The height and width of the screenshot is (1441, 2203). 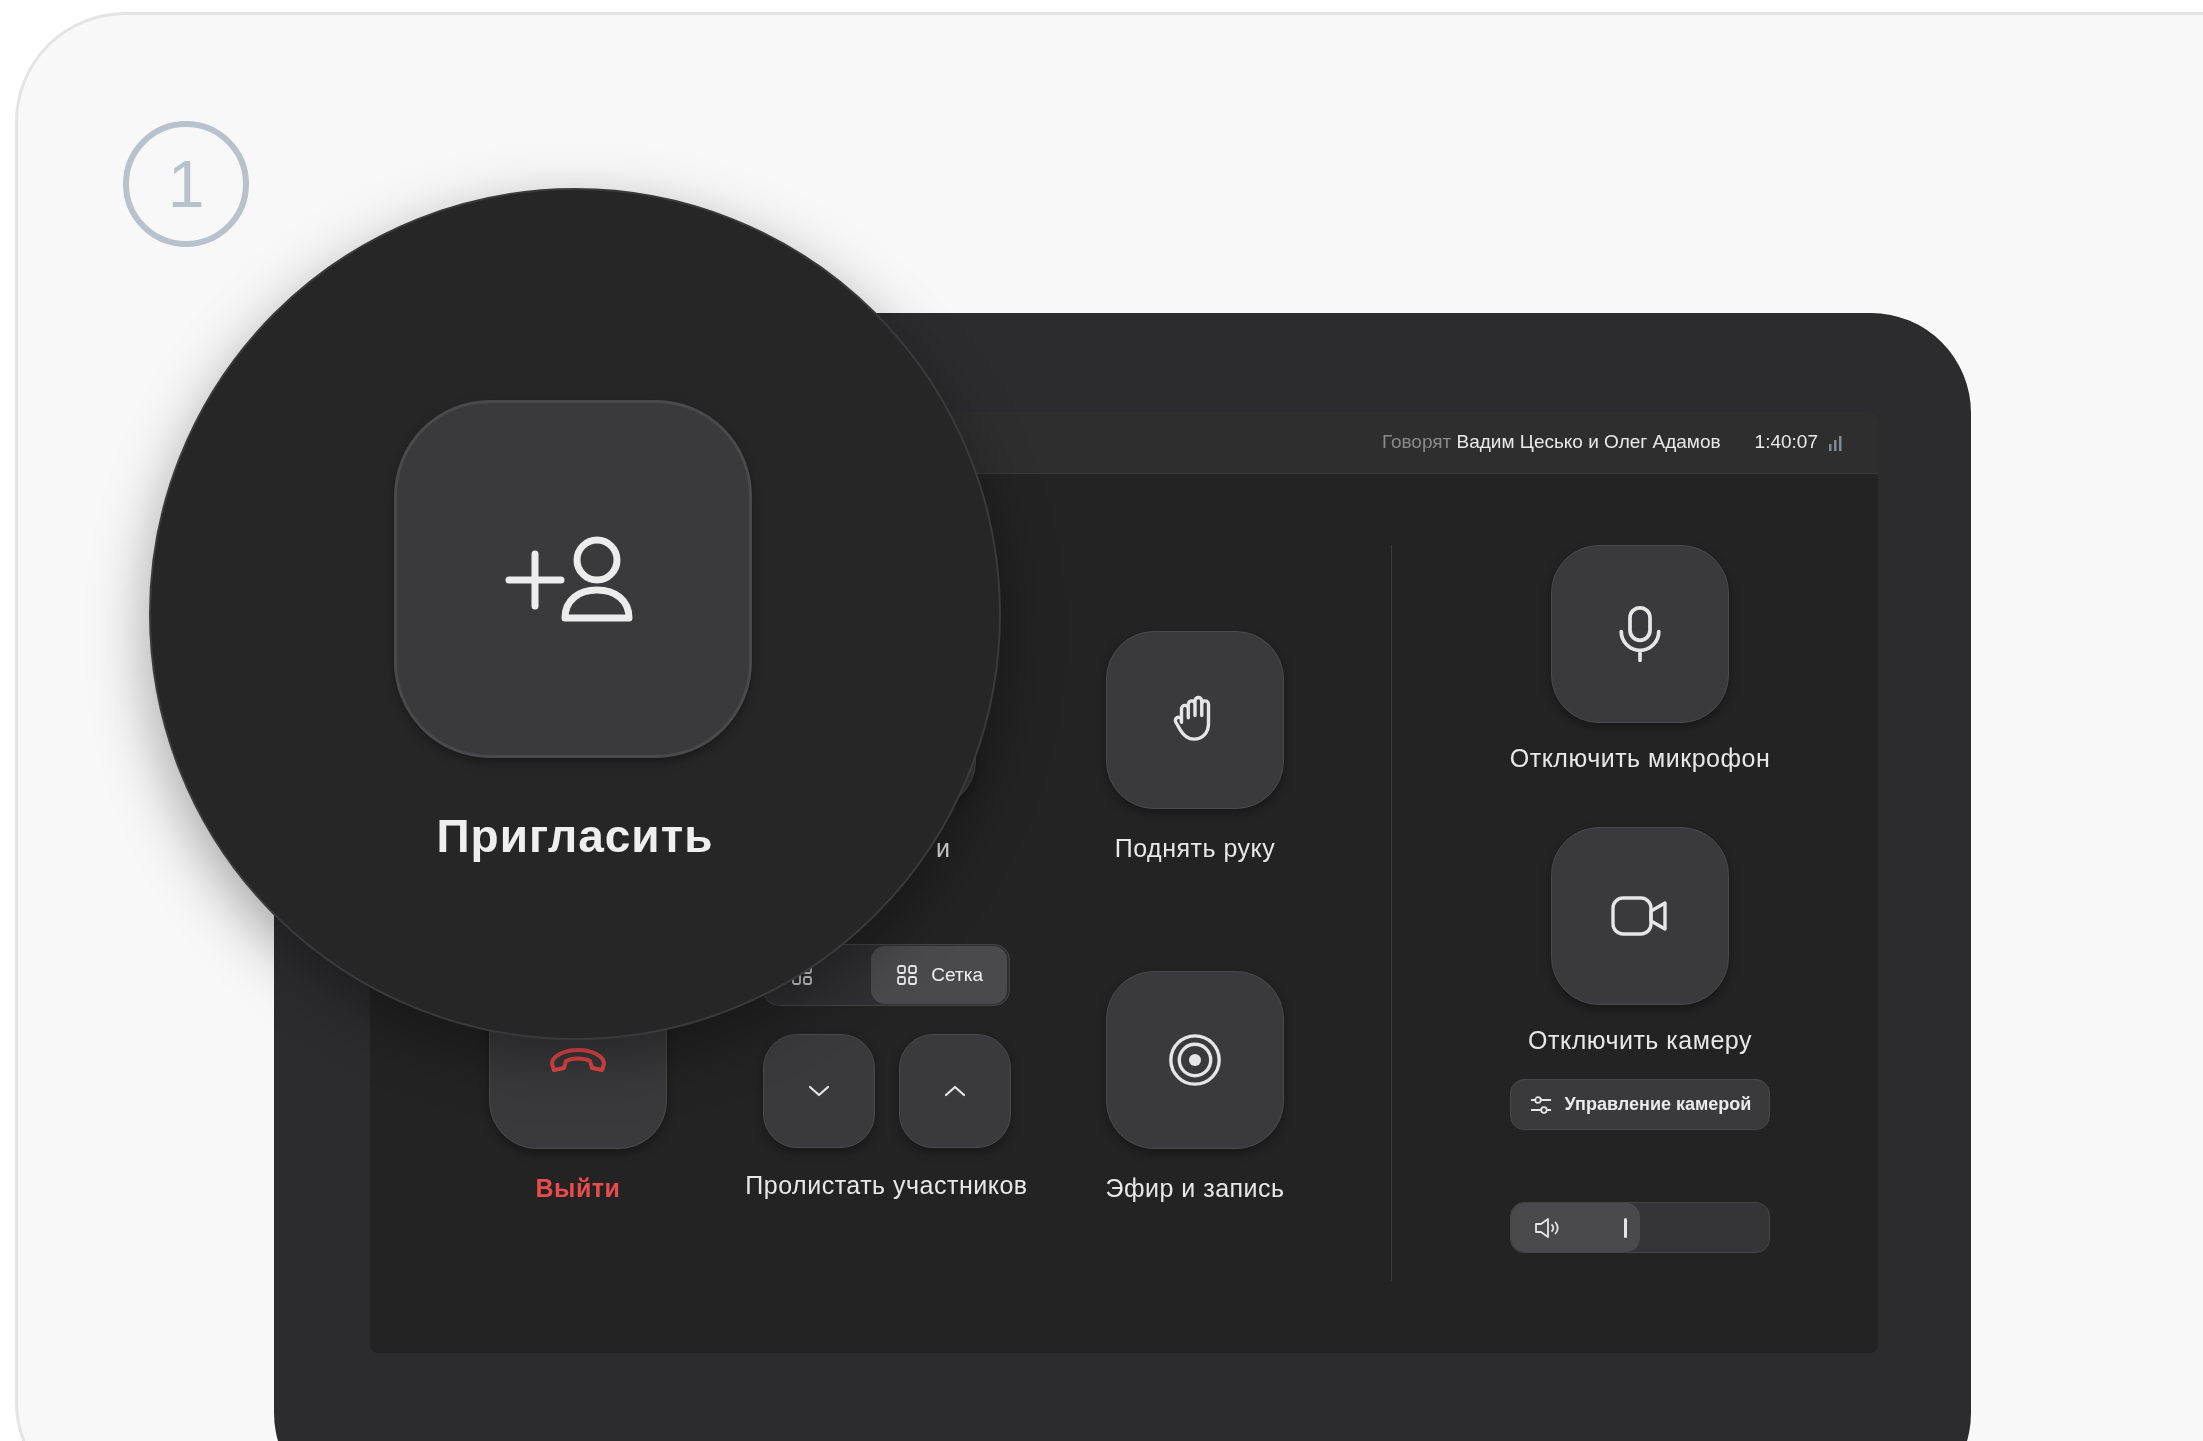 I want to click on scroll-down-button, so click(x=818, y=1091).